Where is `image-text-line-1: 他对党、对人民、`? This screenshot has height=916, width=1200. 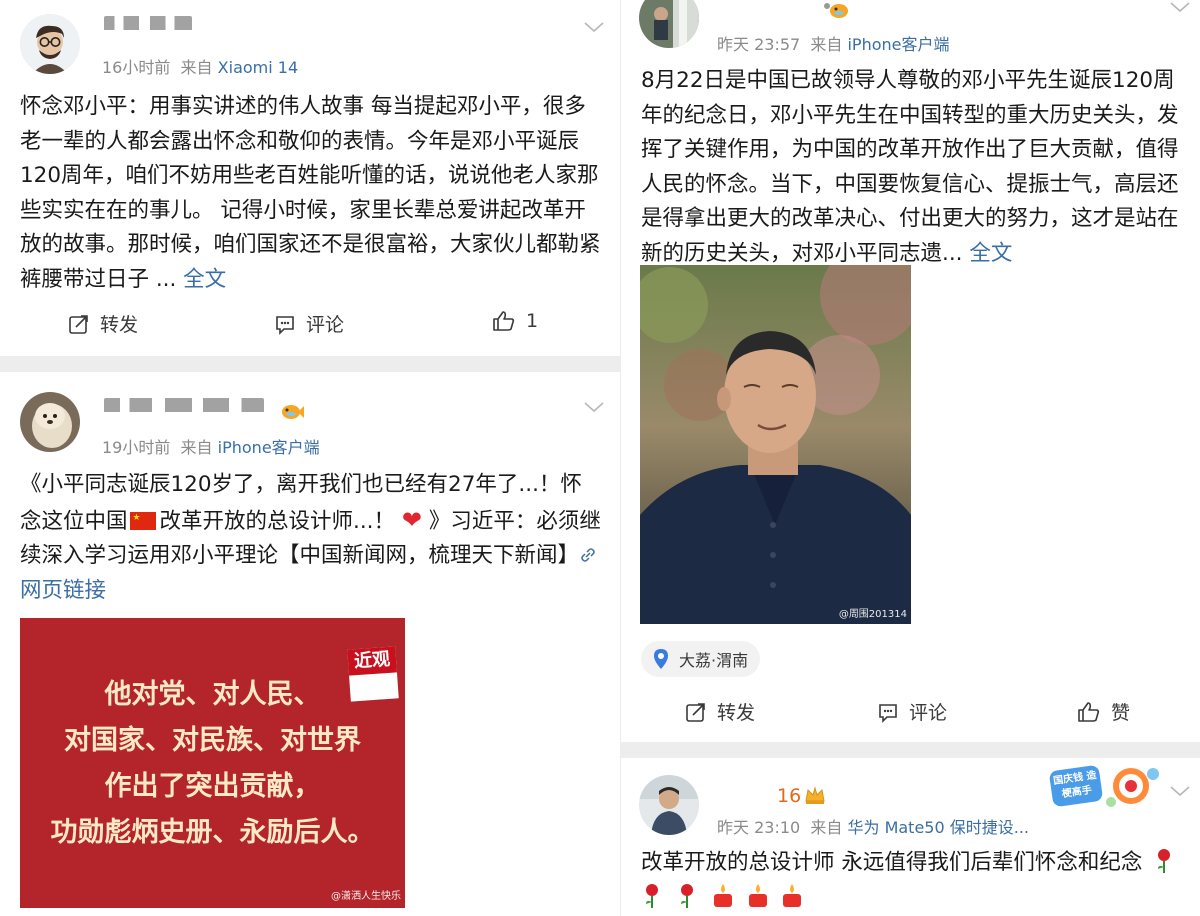 image-text-line-1: 他对党、对人民、 is located at coordinates (212, 694).